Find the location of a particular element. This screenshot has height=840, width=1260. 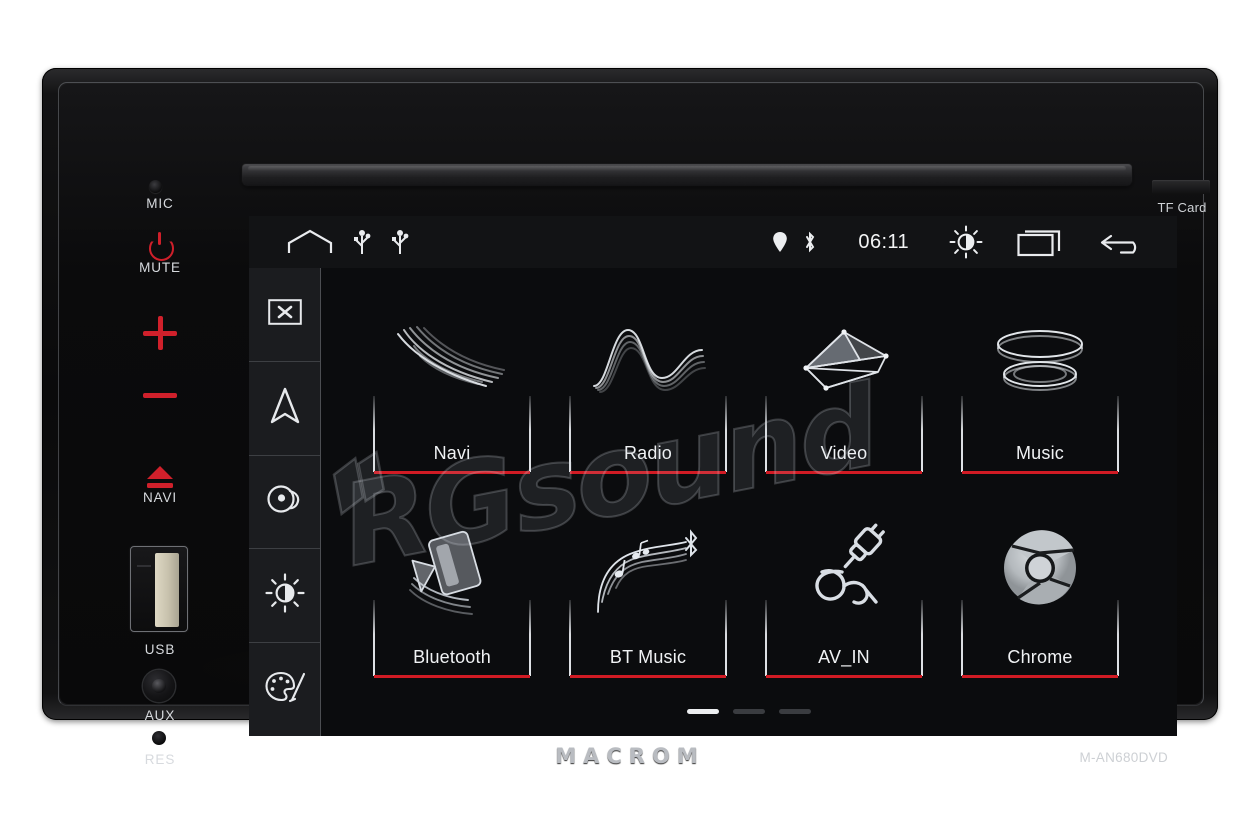

navigation-arrow-icon is located at coordinates (285, 408).